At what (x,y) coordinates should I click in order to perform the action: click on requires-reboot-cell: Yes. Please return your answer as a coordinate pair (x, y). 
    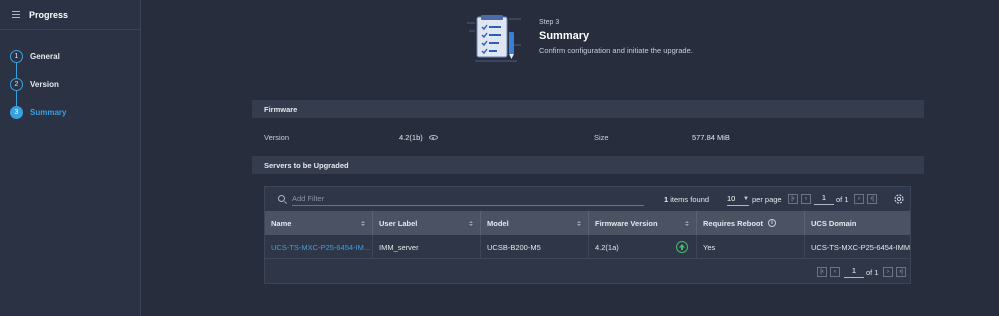
    Looking at the image, I should click on (751, 247).